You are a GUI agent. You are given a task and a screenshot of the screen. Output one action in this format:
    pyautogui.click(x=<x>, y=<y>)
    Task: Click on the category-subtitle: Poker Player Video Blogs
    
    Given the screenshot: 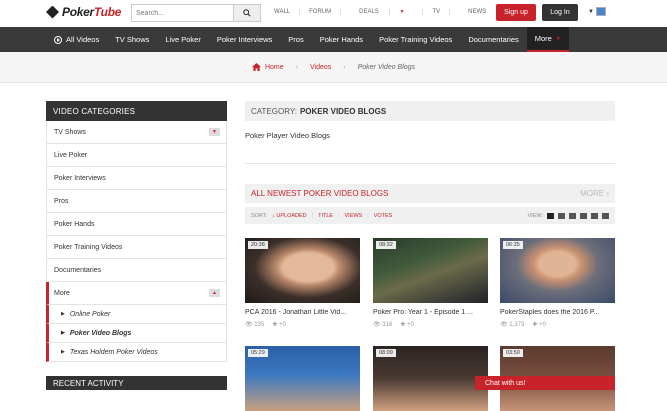 What is the action you would take?
    pyautogui.click(x=287, y=135)
    